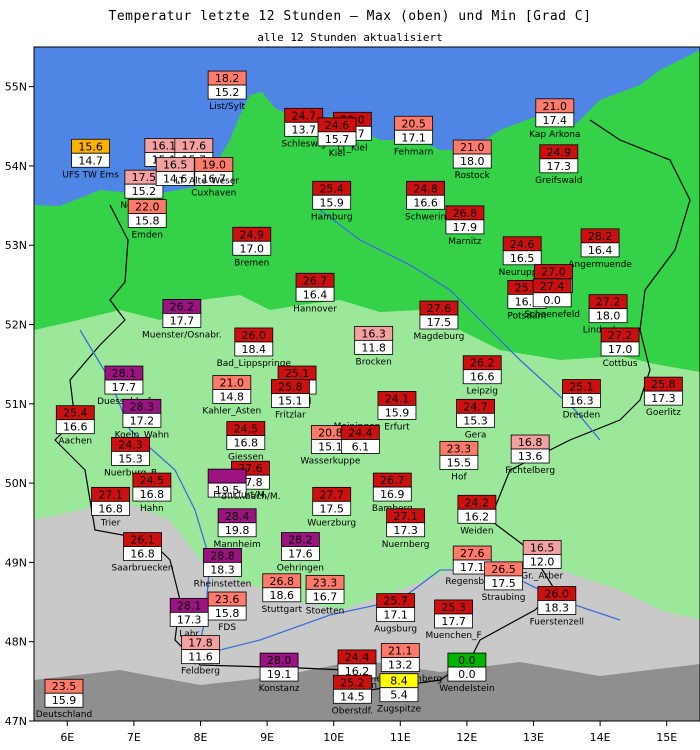 Image resolution: width=700 pixels, height=750 pixels. Describe the element at coordinates (279, 689) in the screenshot. I see `station-name: Konstanz` at that location.